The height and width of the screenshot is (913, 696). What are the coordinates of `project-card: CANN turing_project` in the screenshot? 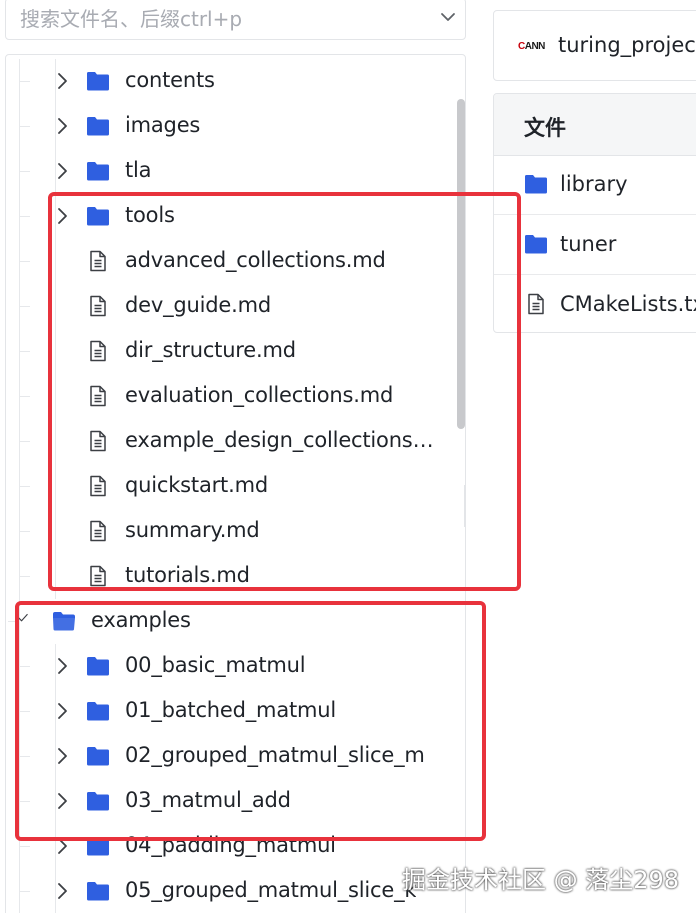 It's located at (594, 45).